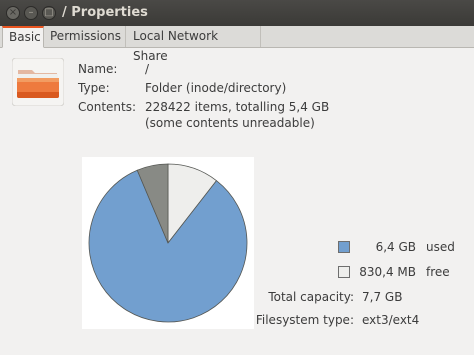  Describe the element at coordinates (387, 272) in the screenshot. I see `free-value: 830,4 MB` at that location.